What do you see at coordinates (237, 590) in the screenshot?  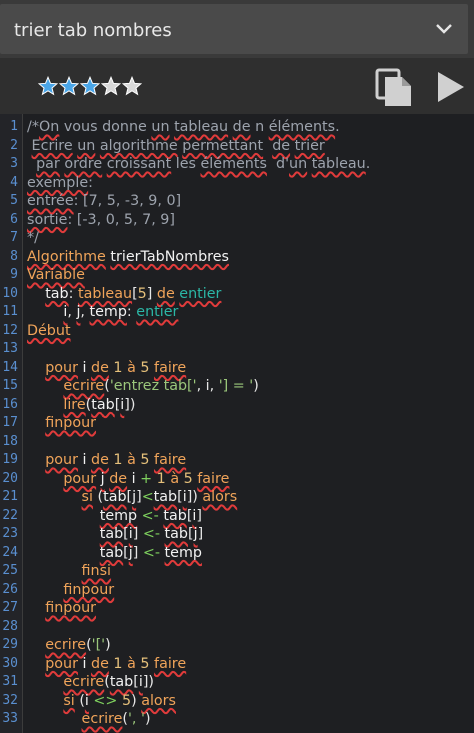 I see `code-line: 26 finpour` at bounding box center [237, 590].